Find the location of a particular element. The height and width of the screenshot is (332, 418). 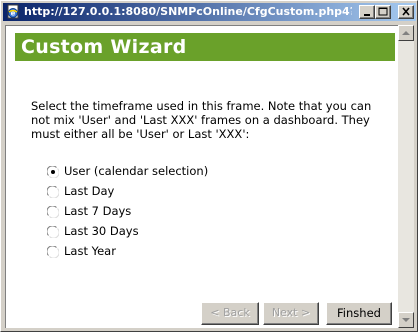

next-button: Next > is located at coordinates (291, 313).